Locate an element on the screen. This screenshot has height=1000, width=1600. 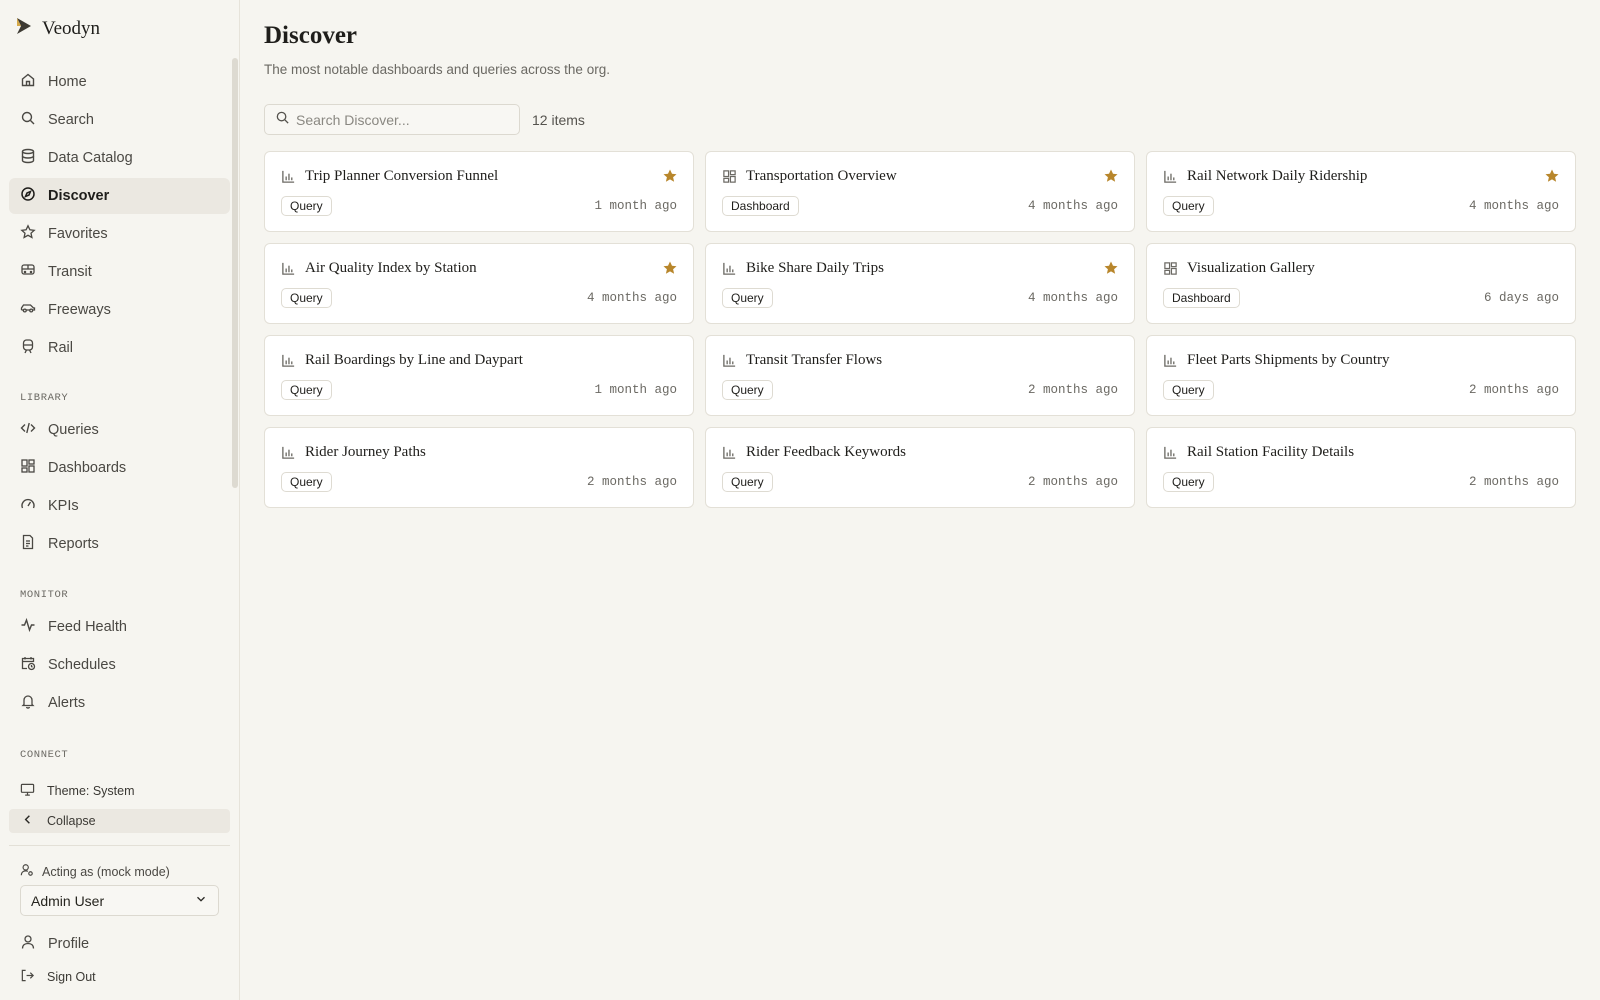
sidebar-item-label: Data Catalog is located at coordinates (90, 158).